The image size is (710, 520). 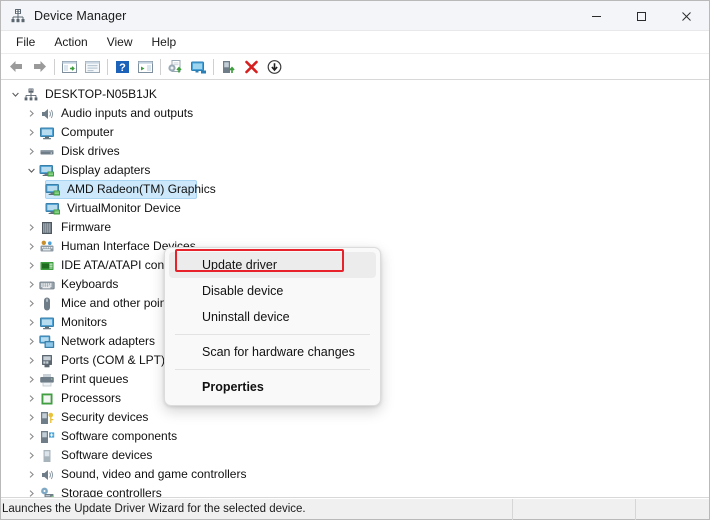 I want to click on port-icon, so click(x=47, y=361).